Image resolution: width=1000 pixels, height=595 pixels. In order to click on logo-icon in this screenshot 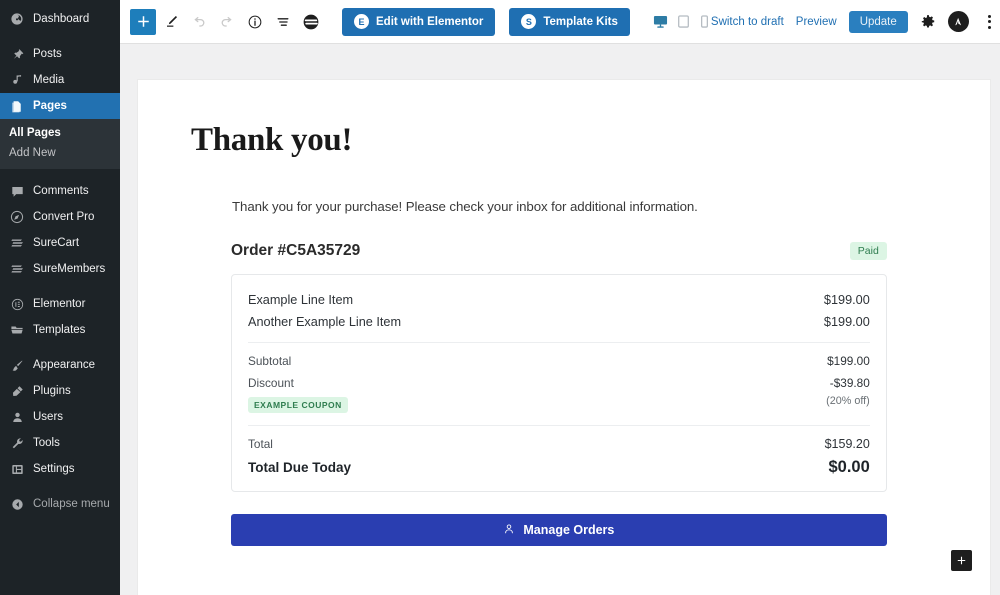, I will do `click(311, 22)`.